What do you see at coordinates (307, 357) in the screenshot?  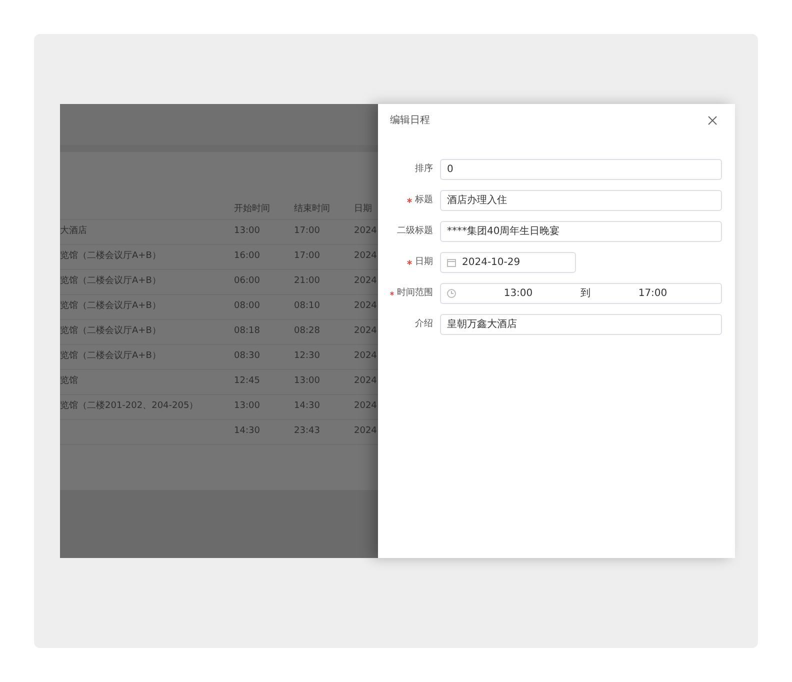 I see `table-cell-text: 12:30` at bounding box center [307, 357].